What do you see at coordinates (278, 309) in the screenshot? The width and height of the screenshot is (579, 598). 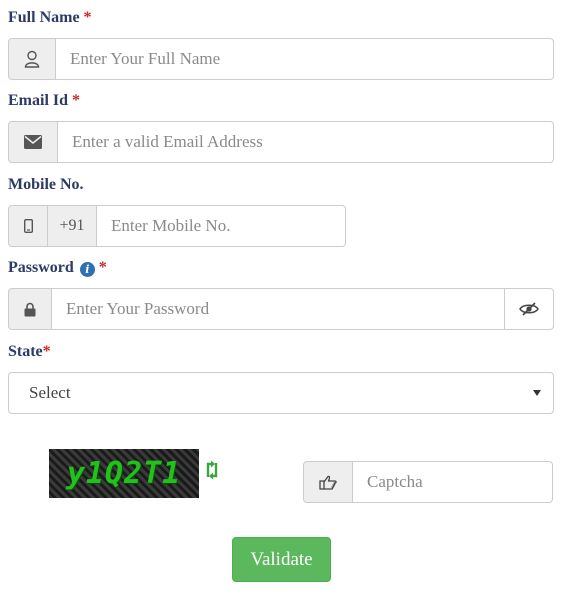 I see `password-input` at bounding box center [278, 309].